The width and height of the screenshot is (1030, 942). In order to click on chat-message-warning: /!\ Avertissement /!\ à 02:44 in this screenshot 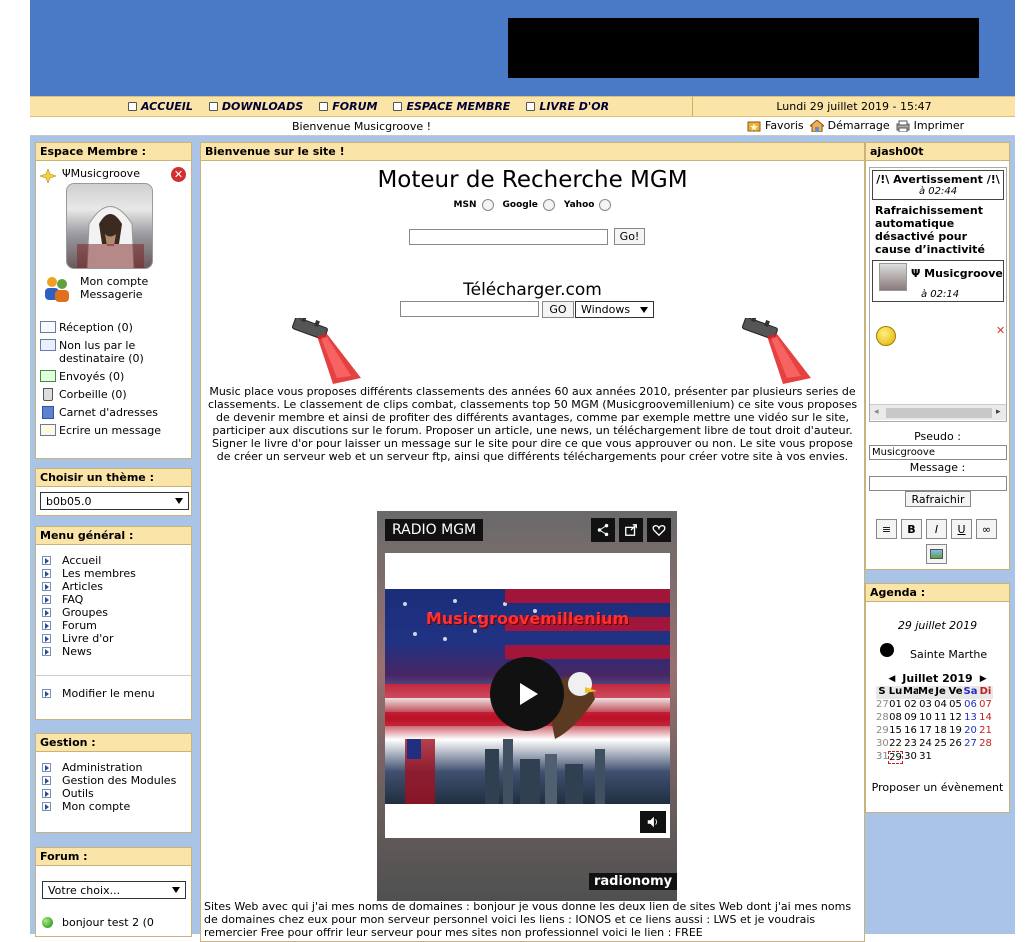, I will do `click(938, 185)`.